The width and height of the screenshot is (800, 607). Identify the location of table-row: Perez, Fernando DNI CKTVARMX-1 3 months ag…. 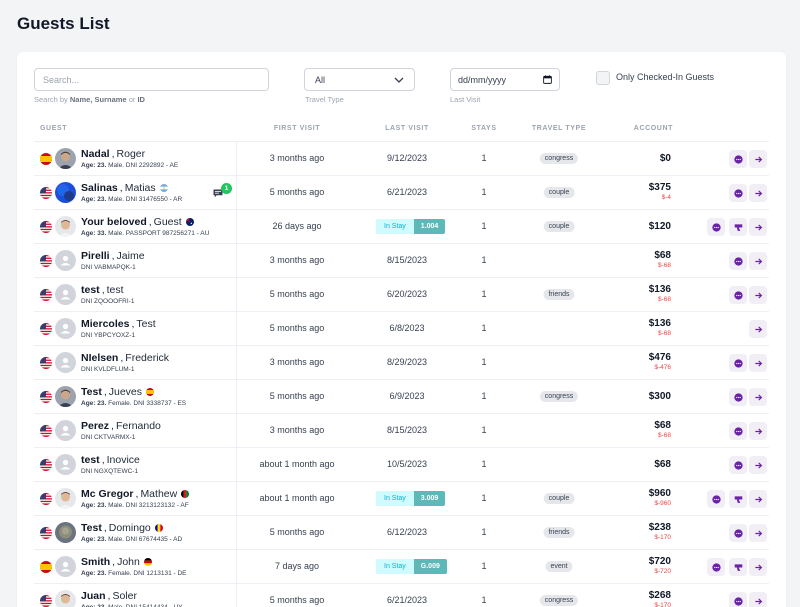
(401, 430).